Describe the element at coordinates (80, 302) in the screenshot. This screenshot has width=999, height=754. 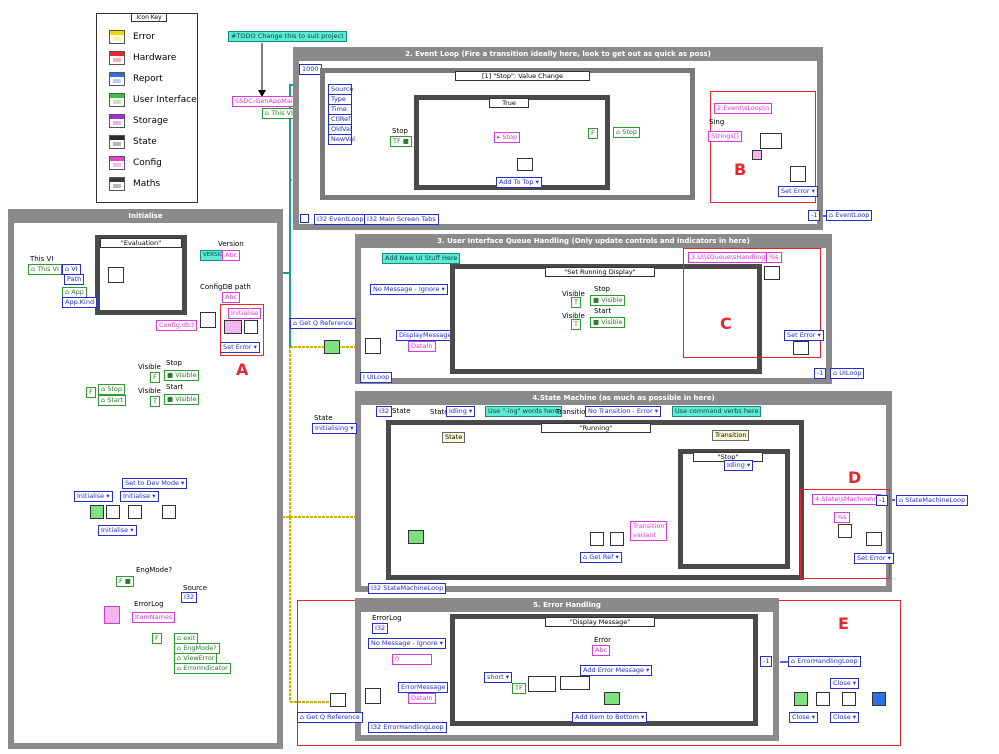
I see `app-kind-property: App.Kind` at that location.